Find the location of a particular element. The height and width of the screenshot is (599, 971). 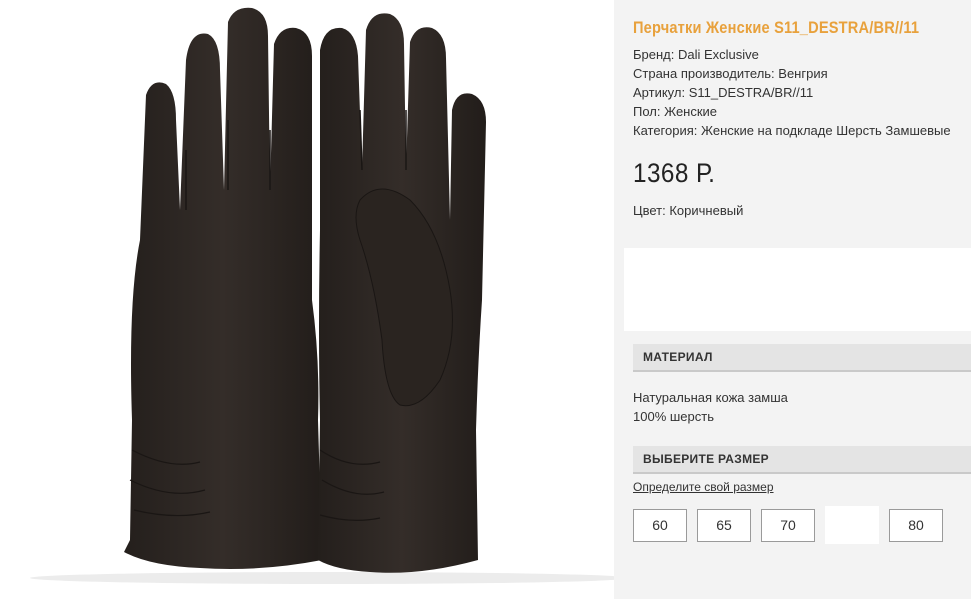

spec-country: Страна производитель: Венгрия is located at coordinates (730, 73).